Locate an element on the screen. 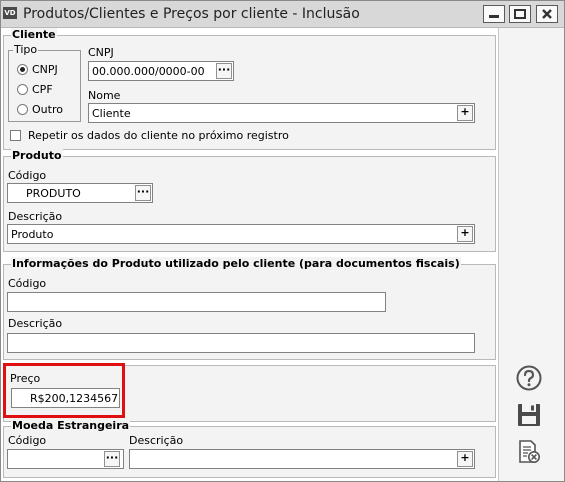 The height and width of the screenshot is (482, 565). radio-cnpj-indicator is located at coordinates (22, 69).